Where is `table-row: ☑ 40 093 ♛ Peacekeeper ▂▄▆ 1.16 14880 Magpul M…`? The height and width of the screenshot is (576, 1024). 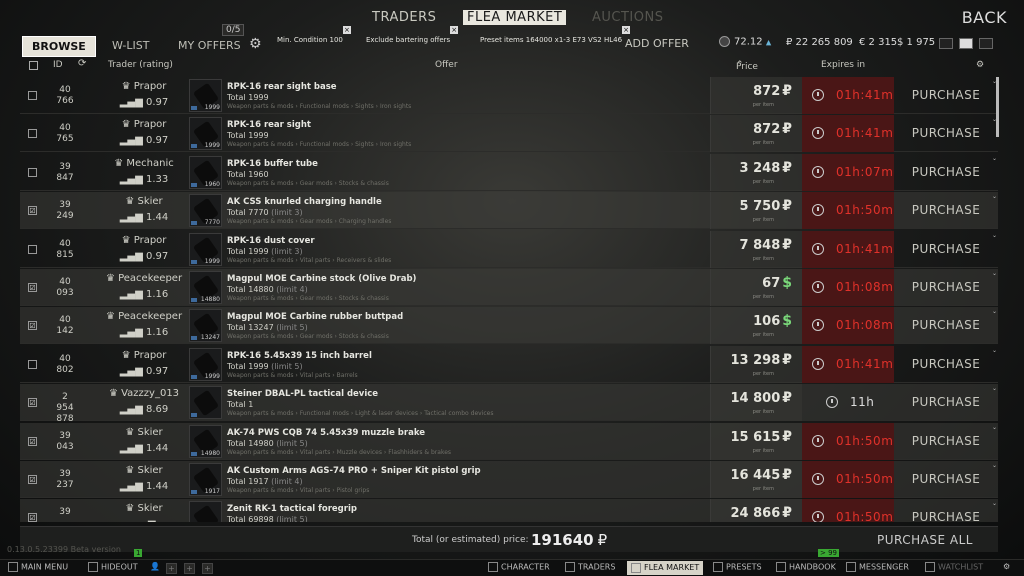
table-row: ☑ 40 093 ♛ Peacekeeper ▂▄▆ 1.16 14880 Magpul M… is located at coordinates (509, 287).